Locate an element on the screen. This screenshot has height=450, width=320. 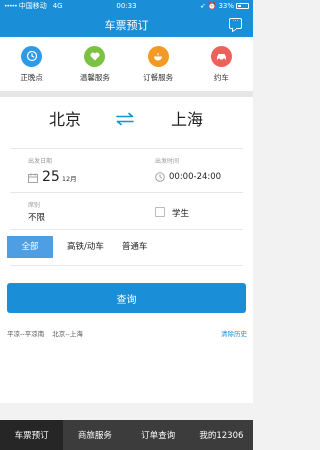
service-label: 订餐服务 is located at coordinates (158, 77).